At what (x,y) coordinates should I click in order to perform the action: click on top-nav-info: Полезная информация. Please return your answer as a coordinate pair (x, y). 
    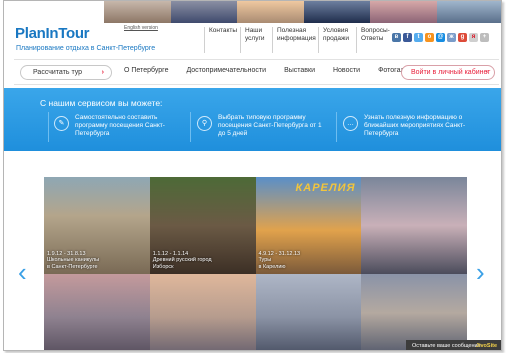
    Looking at the image, I should click on (295, 40).